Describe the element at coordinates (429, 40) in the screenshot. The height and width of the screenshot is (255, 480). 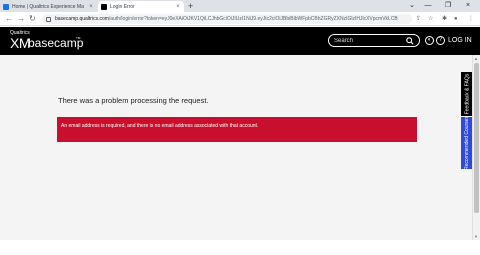
I see `globe-icon: ◐` at that location.